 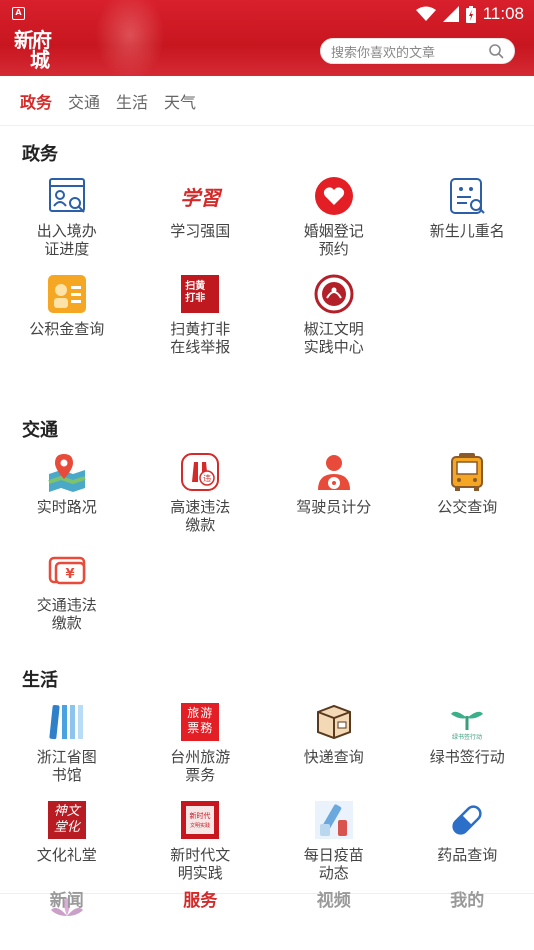 What do you see at coordinates (200, 766) in the screenshot?
I see `service-label: 台州旅游 票务` at bounding box center [200, 766].